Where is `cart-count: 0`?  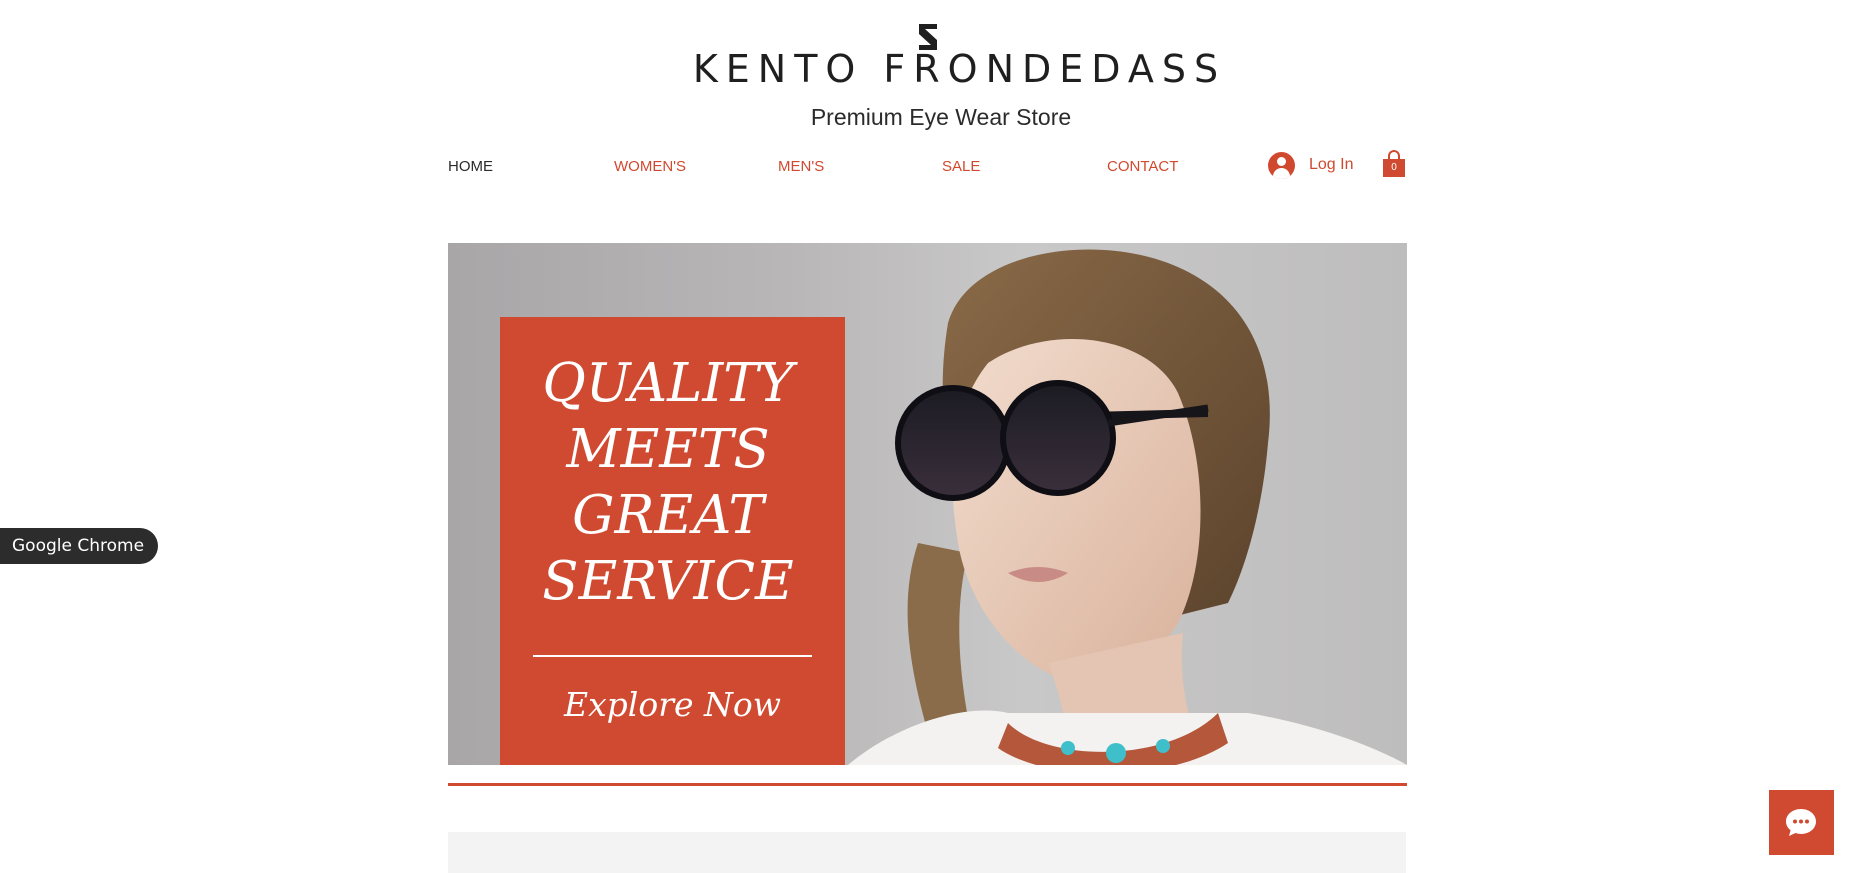
cart-count: 0 is located at coordinates (1394, 167).